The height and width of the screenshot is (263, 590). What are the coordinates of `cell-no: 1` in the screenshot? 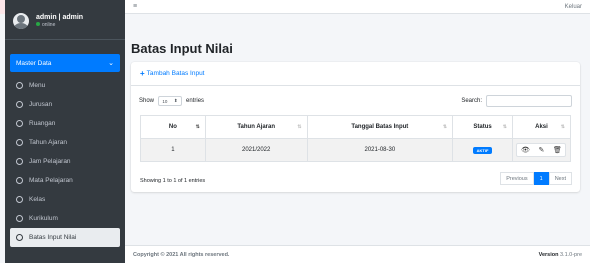 It's located at (173, 150).